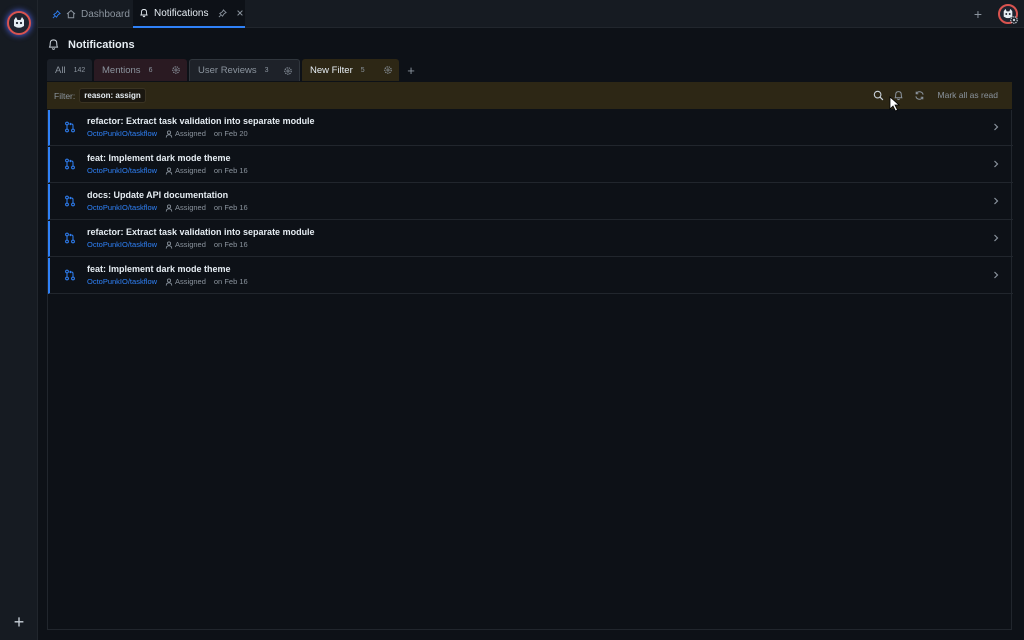 The image size is (1024, 640). What do you see at coordinates (19, 622) in the screenshot?
I see `add-account-button: +` at bounding box center [19, 622].